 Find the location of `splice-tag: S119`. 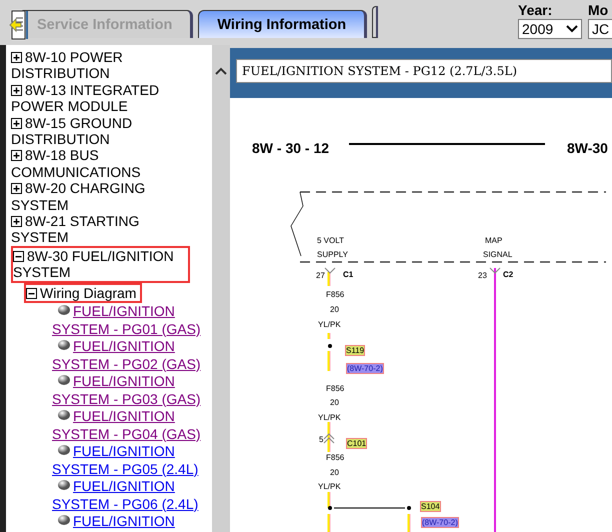

splice-tag: S119 is located at coordinates (355, 350).